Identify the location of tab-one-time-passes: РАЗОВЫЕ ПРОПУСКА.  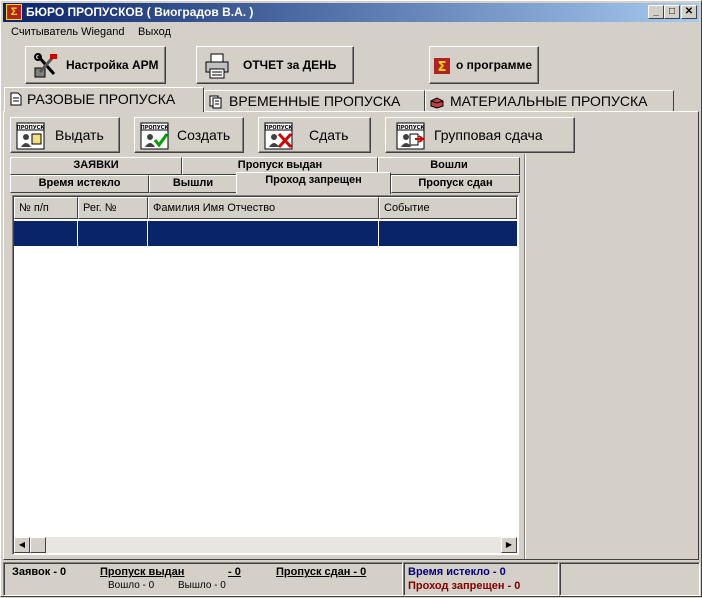
(104, 99).